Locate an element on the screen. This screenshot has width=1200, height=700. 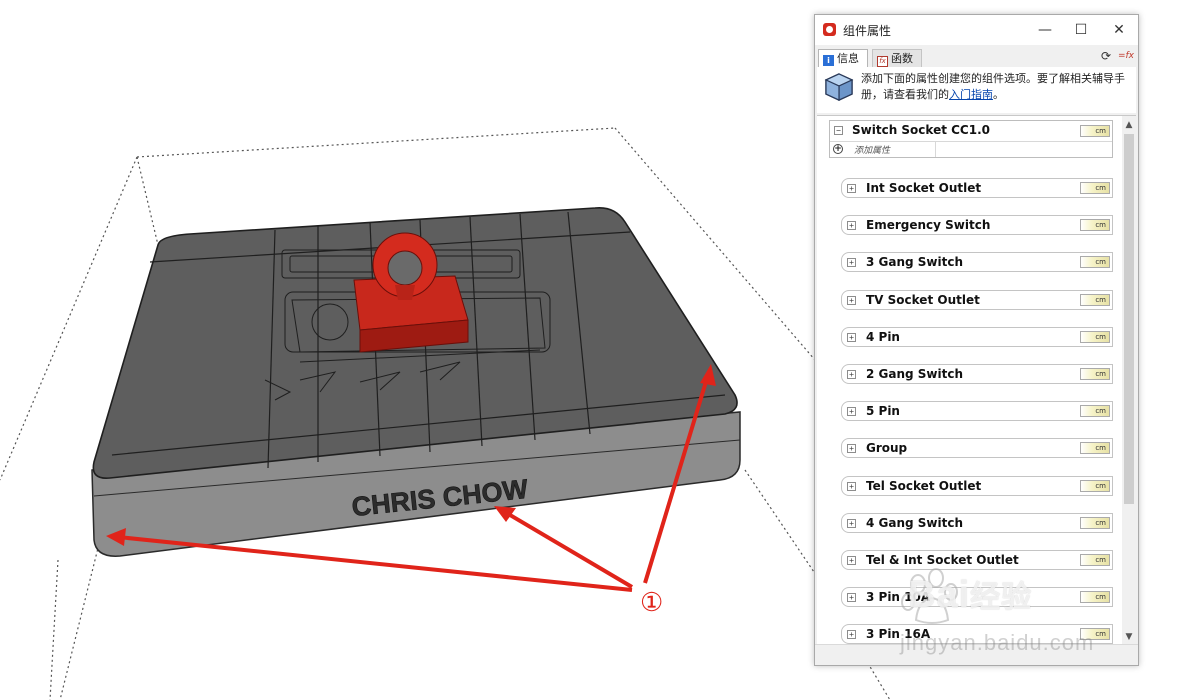
sketchup-icon is located at coordinates (829, 29).